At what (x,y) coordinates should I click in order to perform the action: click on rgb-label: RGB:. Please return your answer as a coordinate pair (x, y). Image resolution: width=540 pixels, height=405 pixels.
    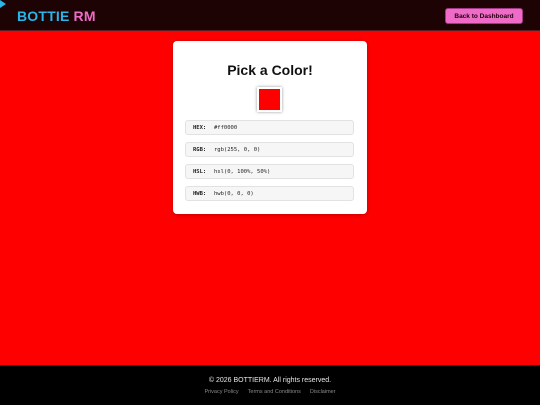
    Looking at the image, I should click on (200, 149).